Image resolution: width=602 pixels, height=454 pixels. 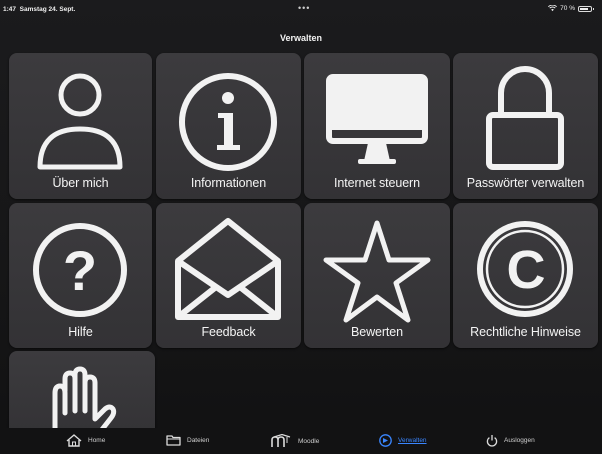 What do you see at coordinates (526, 270) in the screenshot?
I see `svg-text: C` at bounding box center [526, 270].